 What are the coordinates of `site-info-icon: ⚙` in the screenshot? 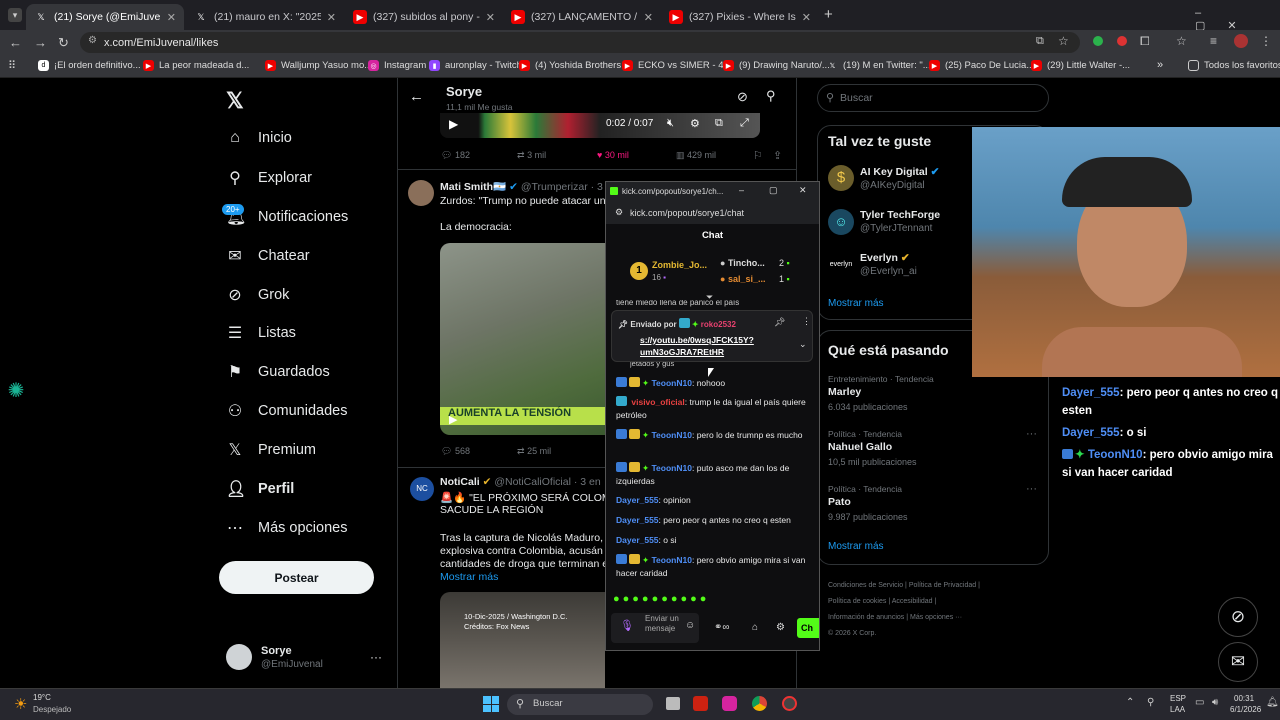 It's located at (92, 40).